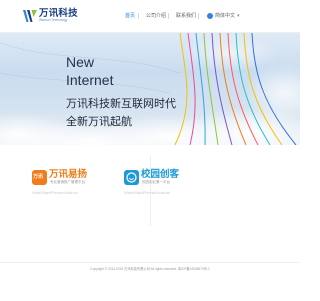 This screenshot has width=320, height=301. What do you see at coordinates (156, 16) in the screenshot?
I see `nav-item-about: 公司介绍` at bounding box center [156, 16].